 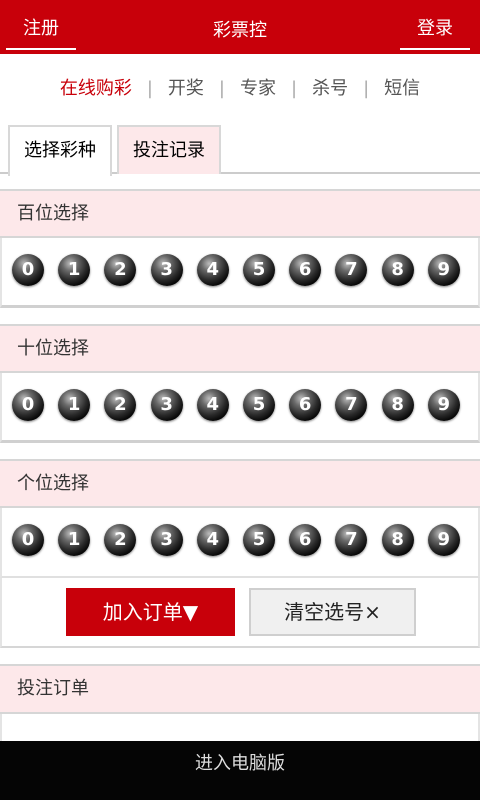 I want to click on clear-selection-button: 清空选号×, so click(x=332, y=612).